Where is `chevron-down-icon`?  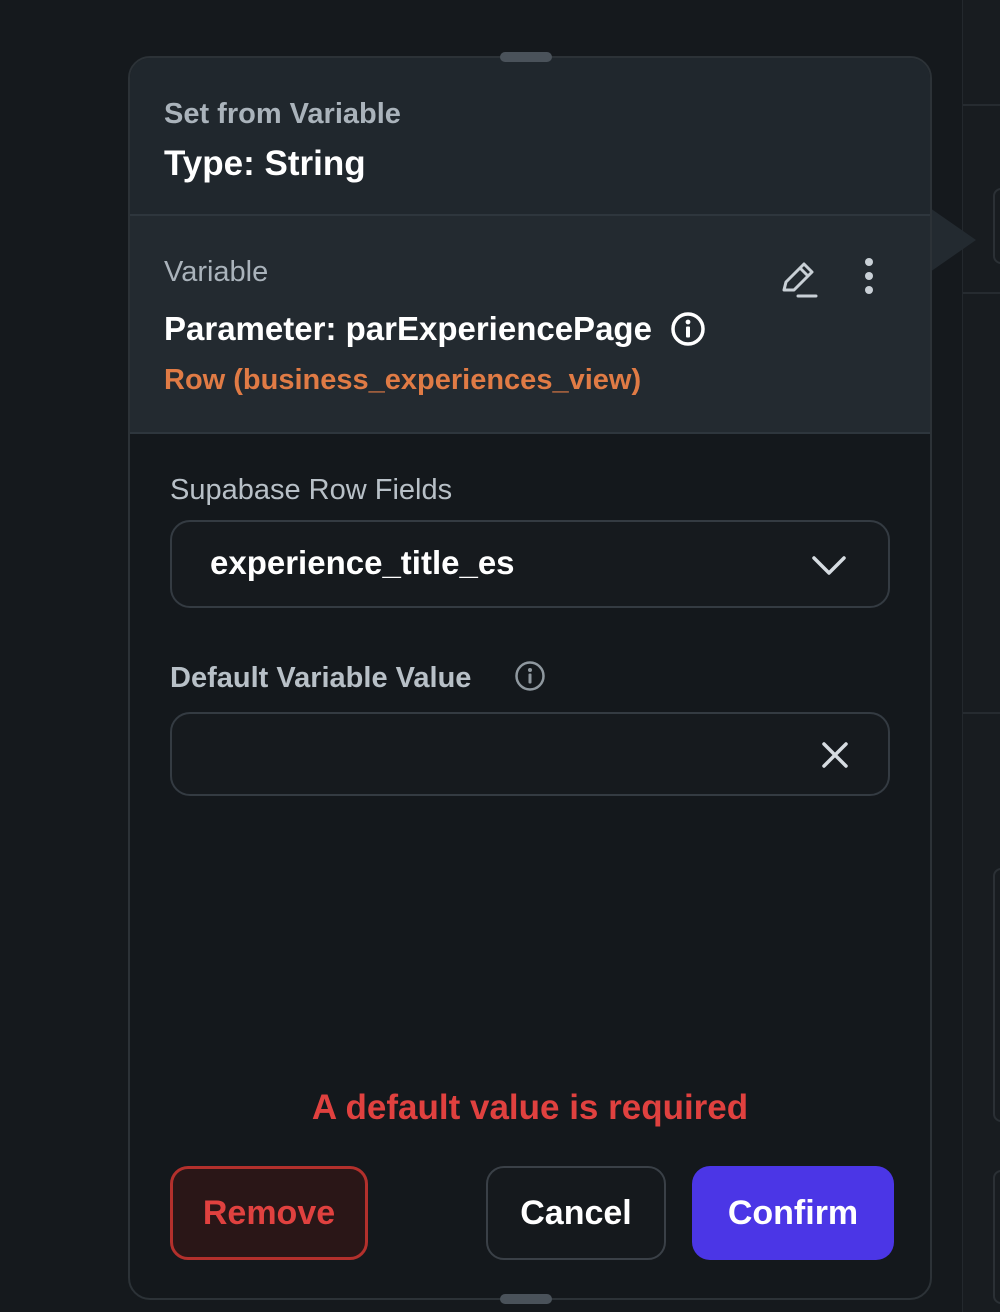
chevron-down-icon is located at coordinates (829, 565).